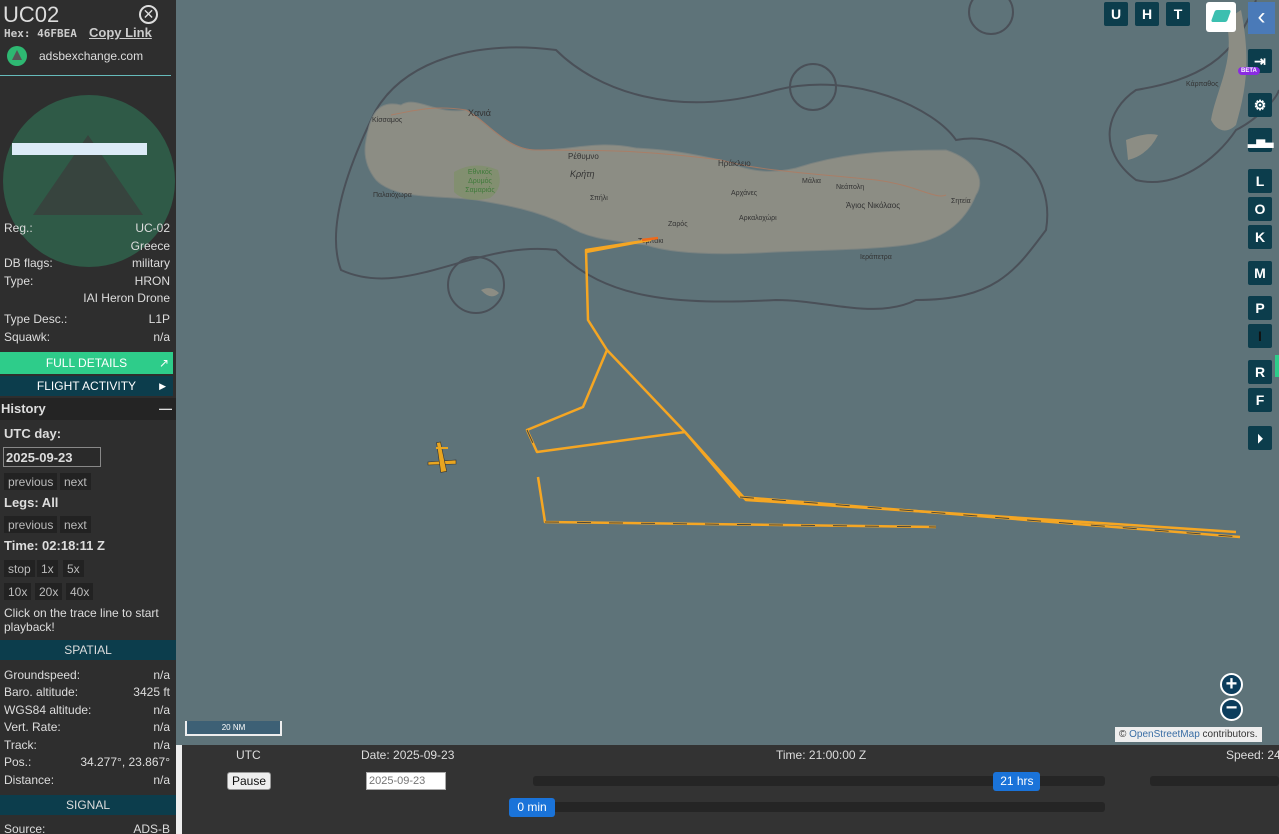 The width and height of the screenshot is (1279, 834). I want to click on speed-20x-button: 20x, so click(49, 591).